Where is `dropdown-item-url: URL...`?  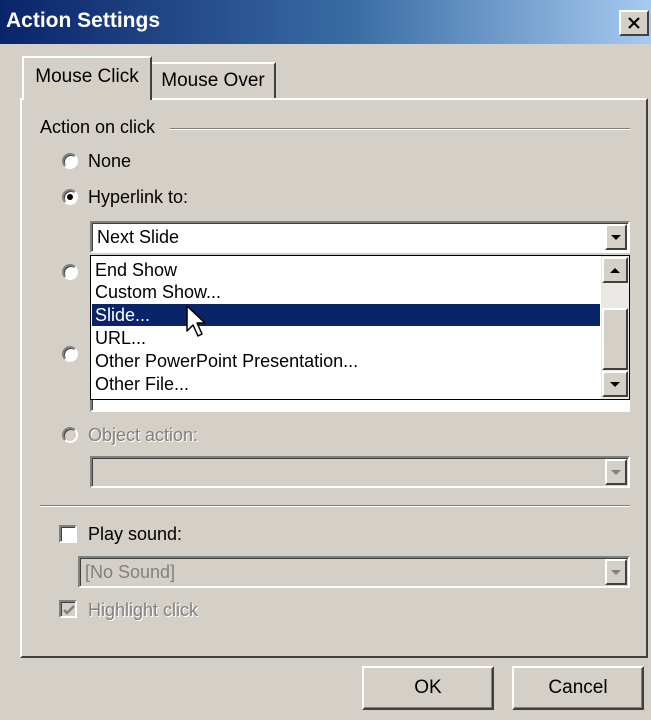
dropdown-item-url: URL... is located at coordinates (346, 338).